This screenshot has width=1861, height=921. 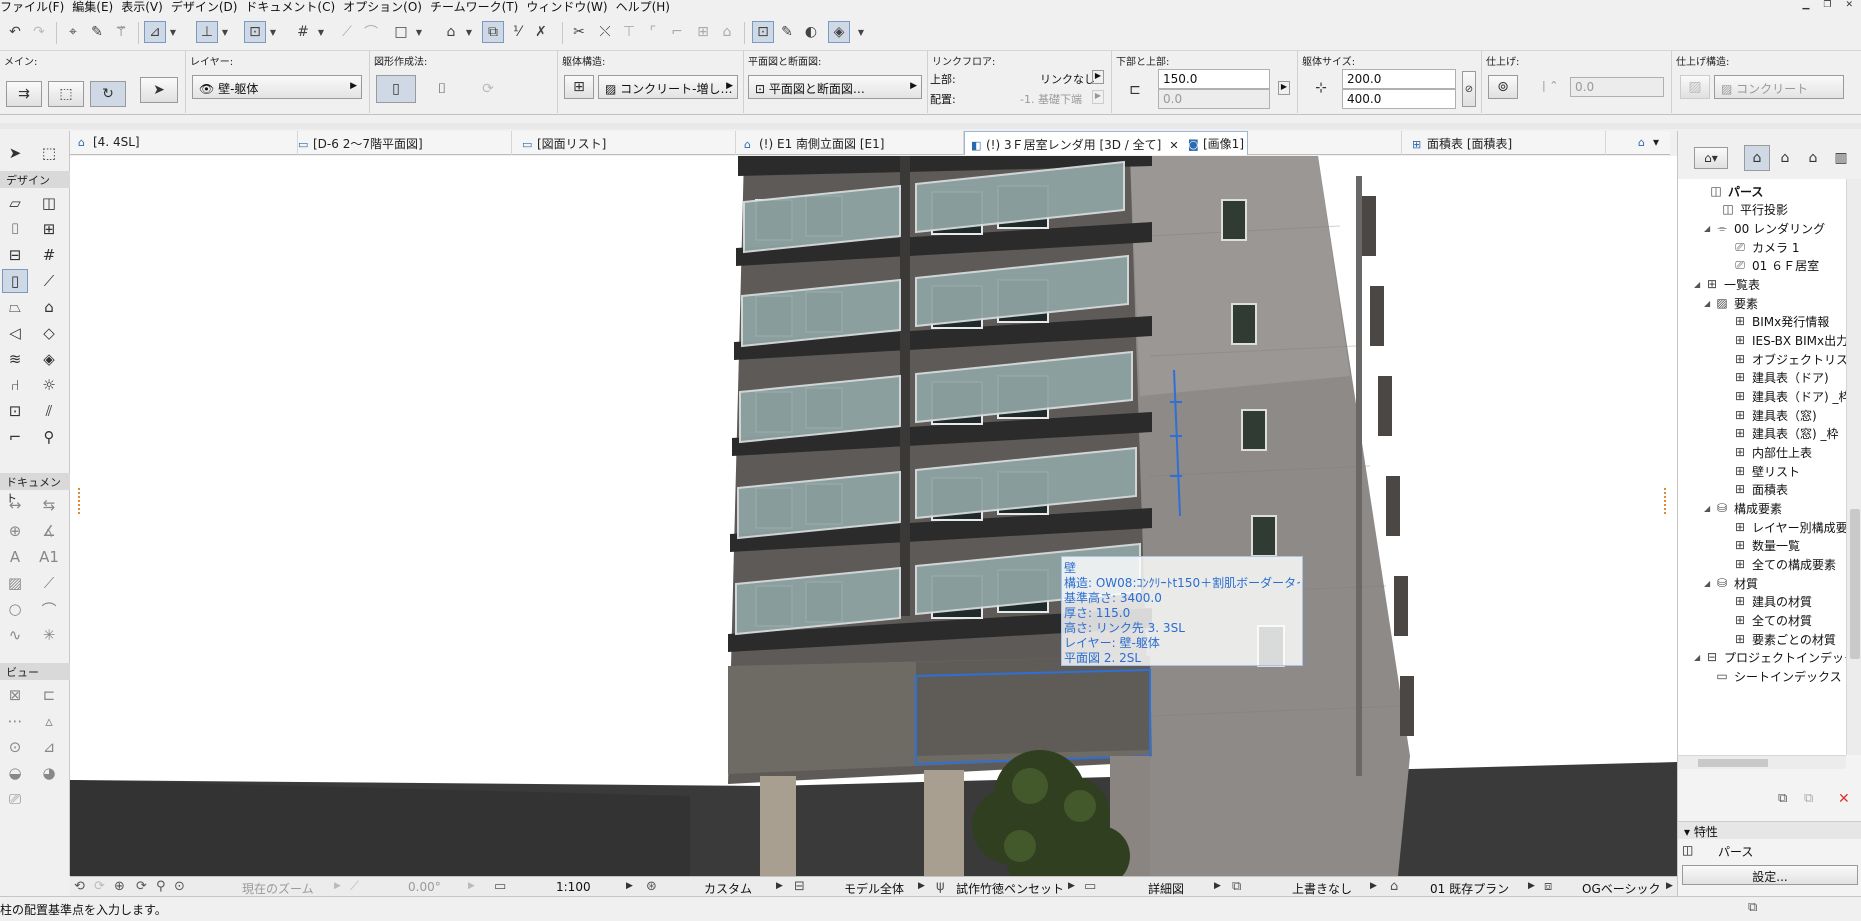 I want to click on tree-item-camera1: ⎚ カメラ 1, so click(x=1760, y=247).